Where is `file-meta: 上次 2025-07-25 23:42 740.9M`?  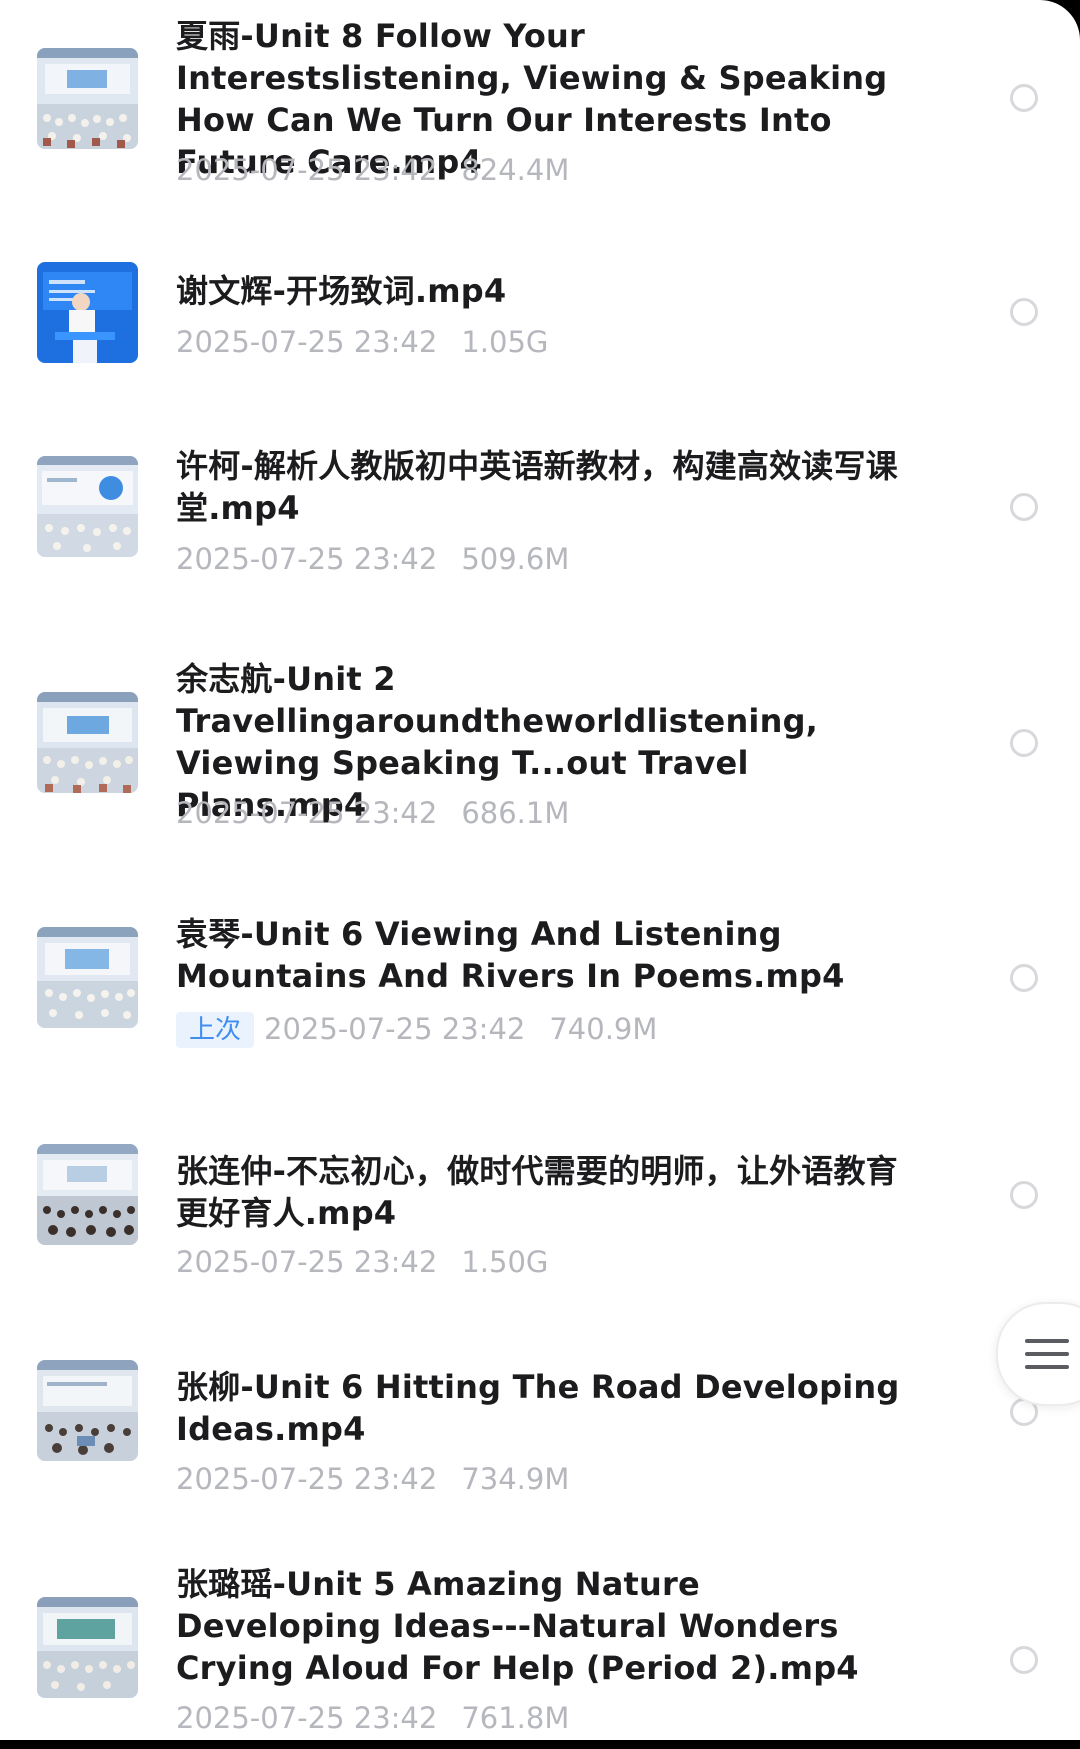 file-meta: 上次 2025-07-25 23:42 740.9M is located at coordinates (416, 1030).